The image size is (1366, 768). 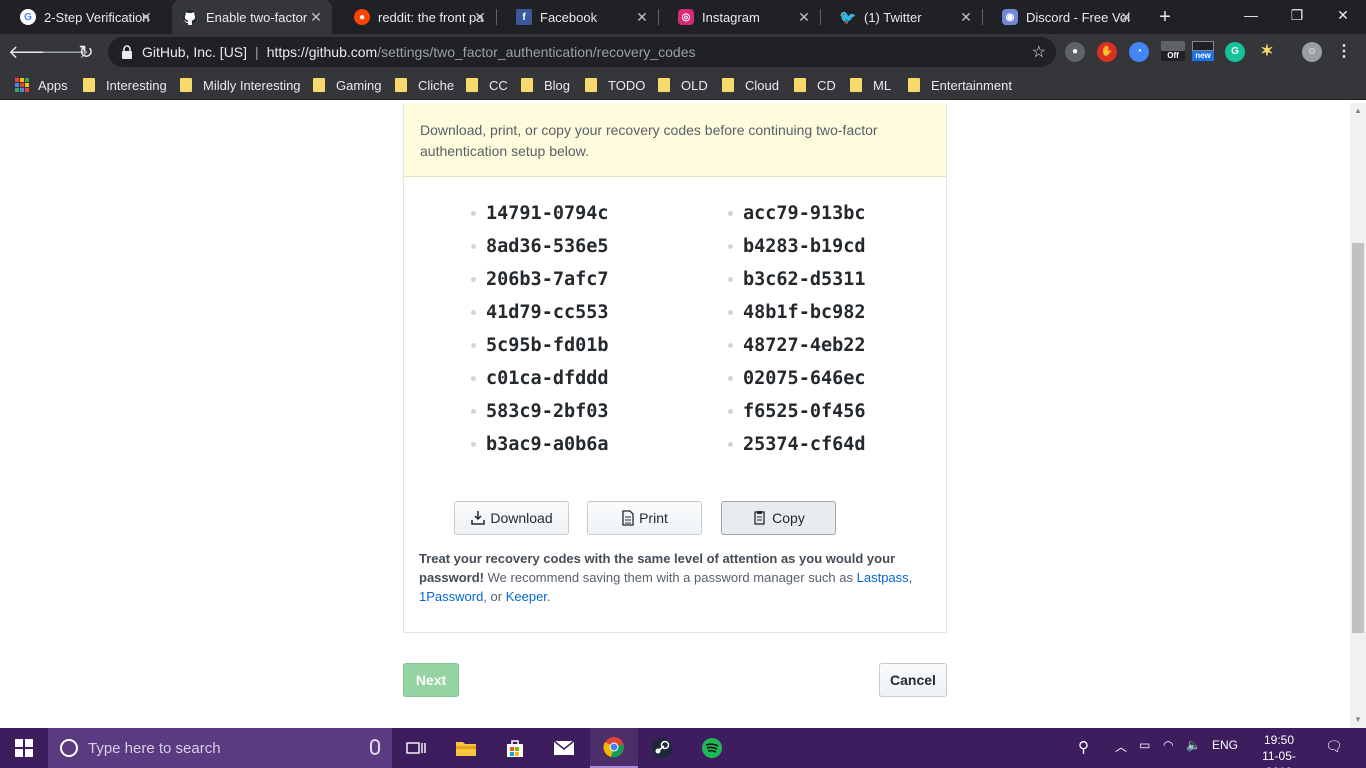 What do you see at coordinates (1075, 52) in the screenshot?
I see `incognito-extension-icon: ●` at bounding box center [1075, 52].